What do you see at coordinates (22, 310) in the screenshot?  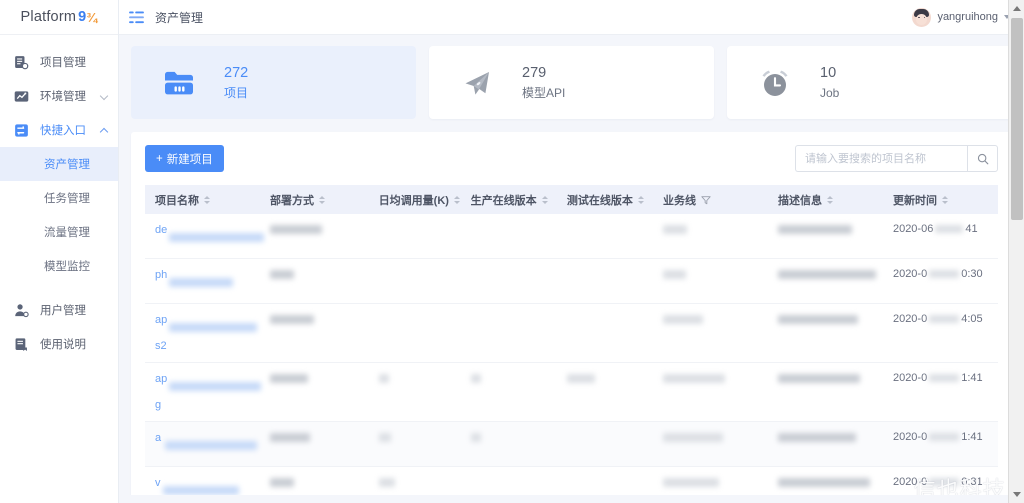 I see `user-gear-icon` at bounding box center [22, 310].